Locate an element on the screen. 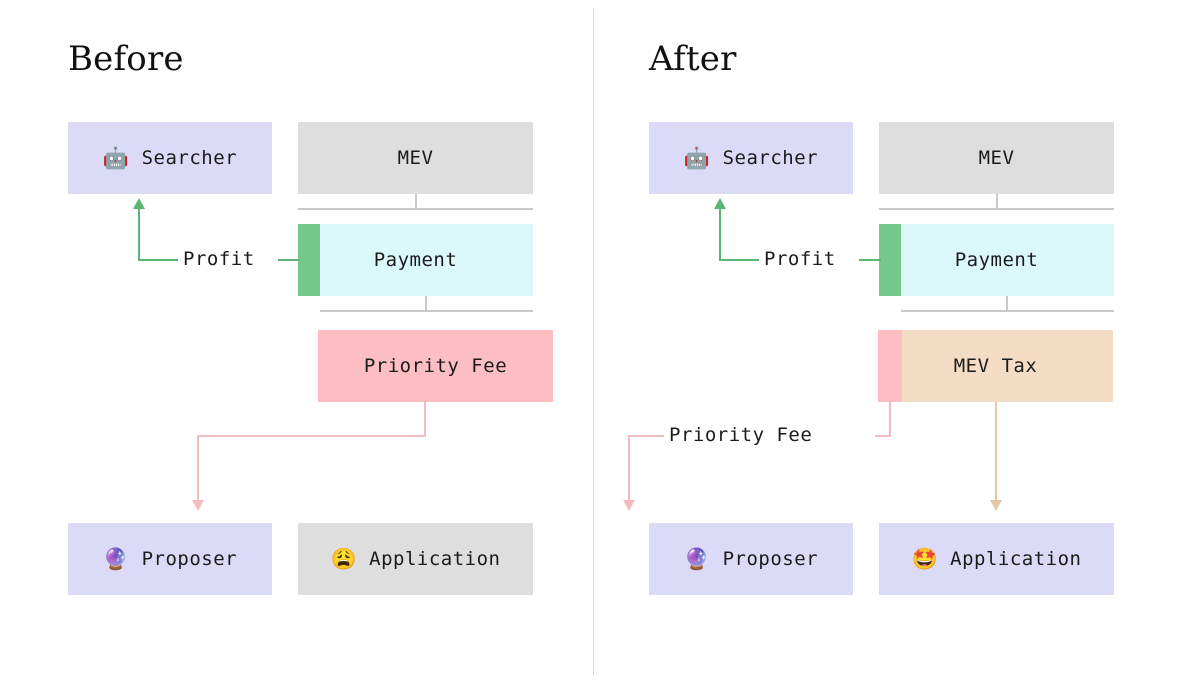 This screenshot has width=1185, height=685. profit-sliver-after is located at coordinates (890, 260).